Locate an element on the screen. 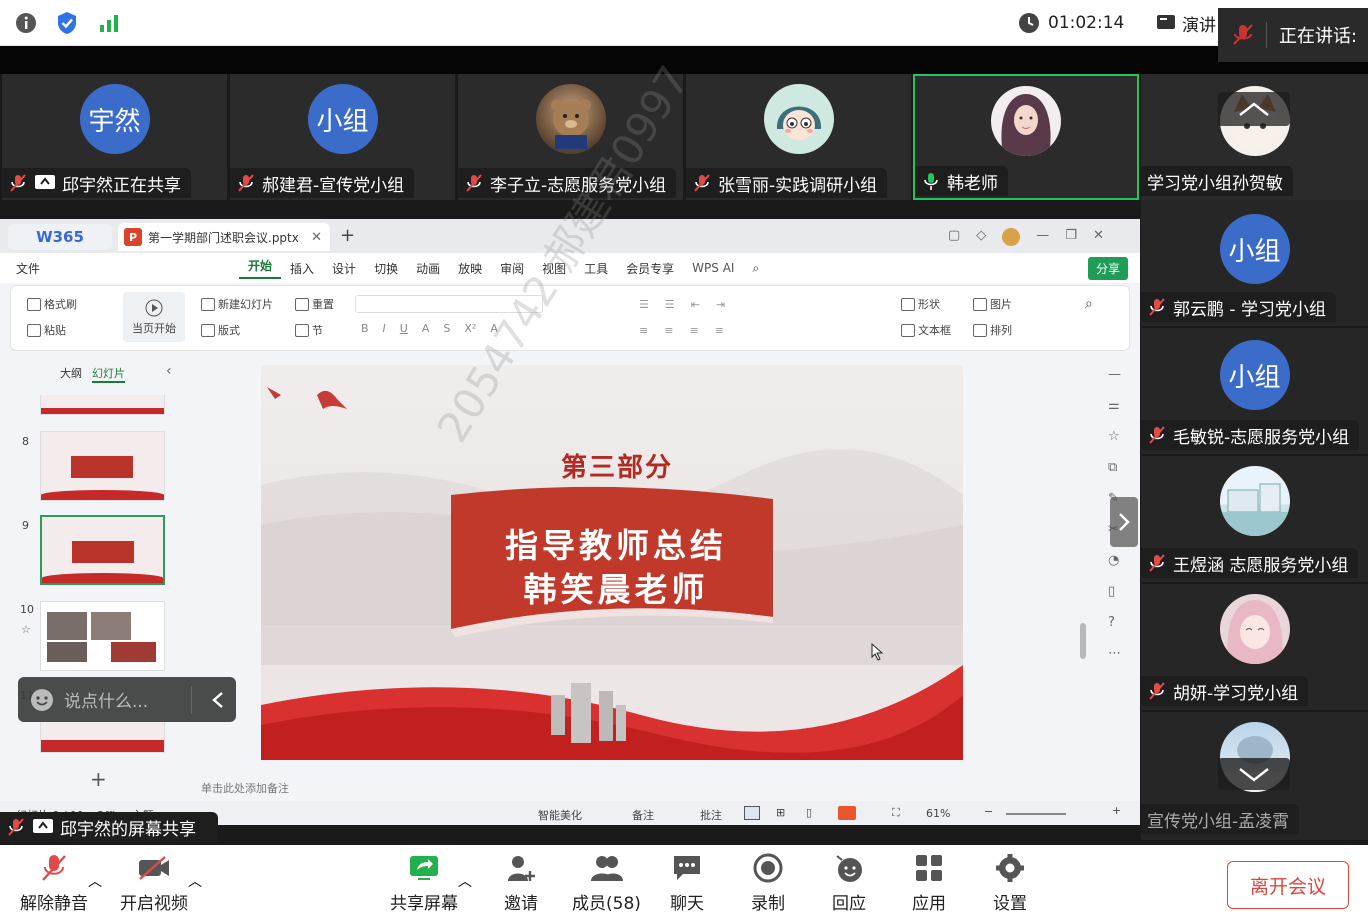  share-screen-button: 共享屏幕 is located at coordinates (424, 883).